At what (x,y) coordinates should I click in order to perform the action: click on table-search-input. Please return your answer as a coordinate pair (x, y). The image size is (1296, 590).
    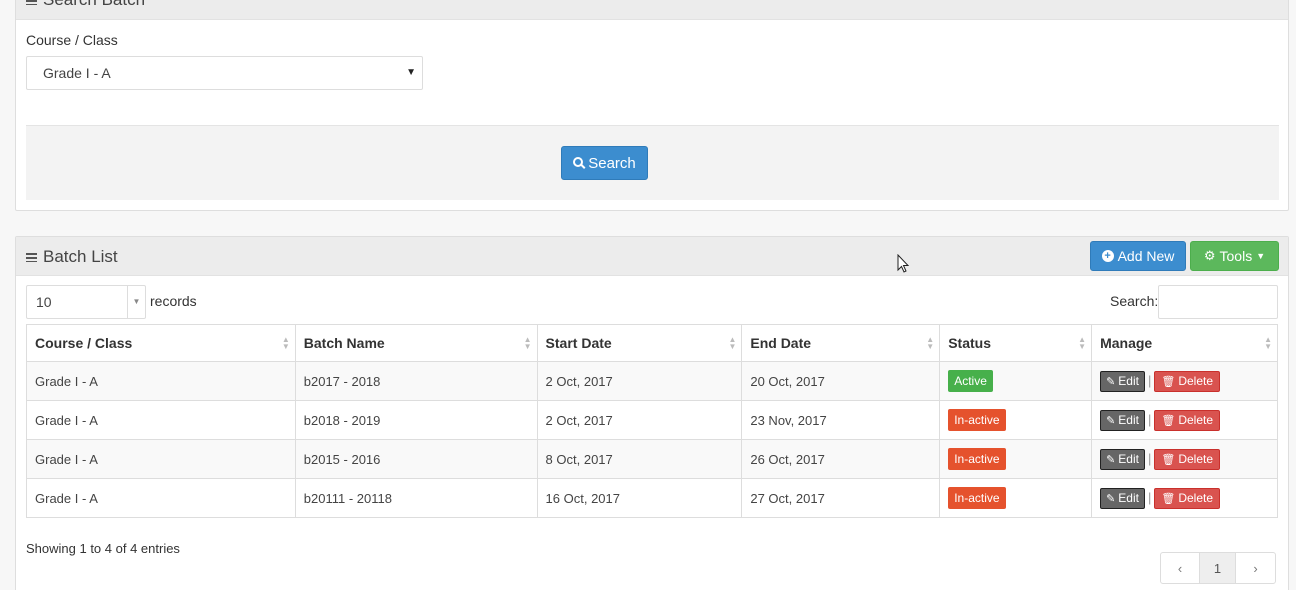
    Looking at the image, I should click on (1218, 302).